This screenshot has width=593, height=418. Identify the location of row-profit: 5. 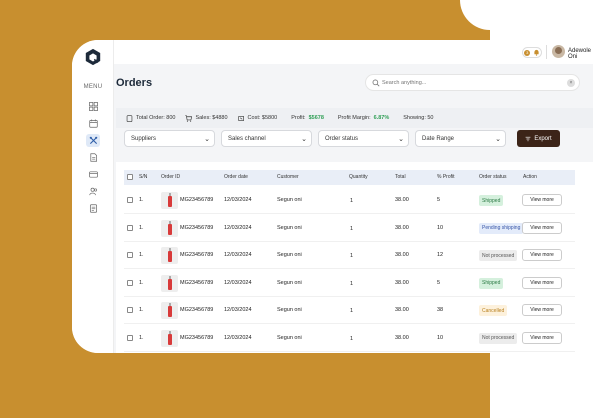
(439, 200).